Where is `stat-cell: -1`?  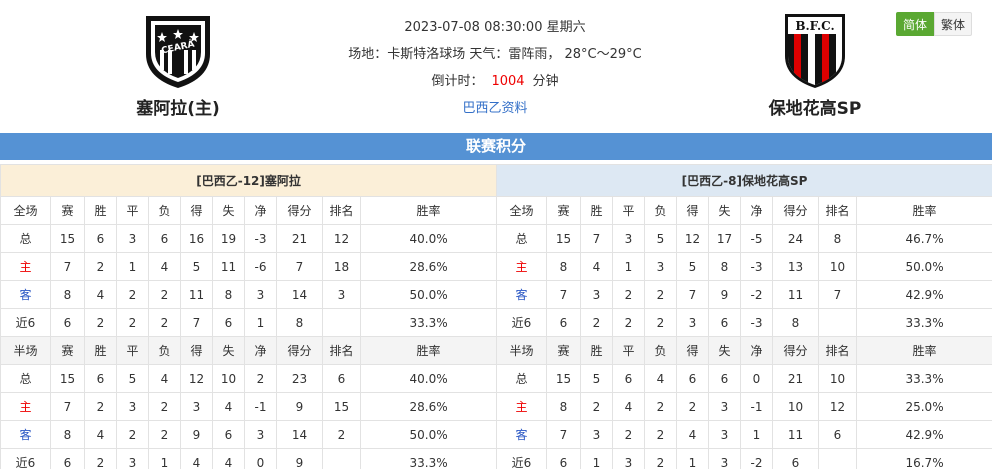
stat-cell: -1 is located at coordinates (756, 406).